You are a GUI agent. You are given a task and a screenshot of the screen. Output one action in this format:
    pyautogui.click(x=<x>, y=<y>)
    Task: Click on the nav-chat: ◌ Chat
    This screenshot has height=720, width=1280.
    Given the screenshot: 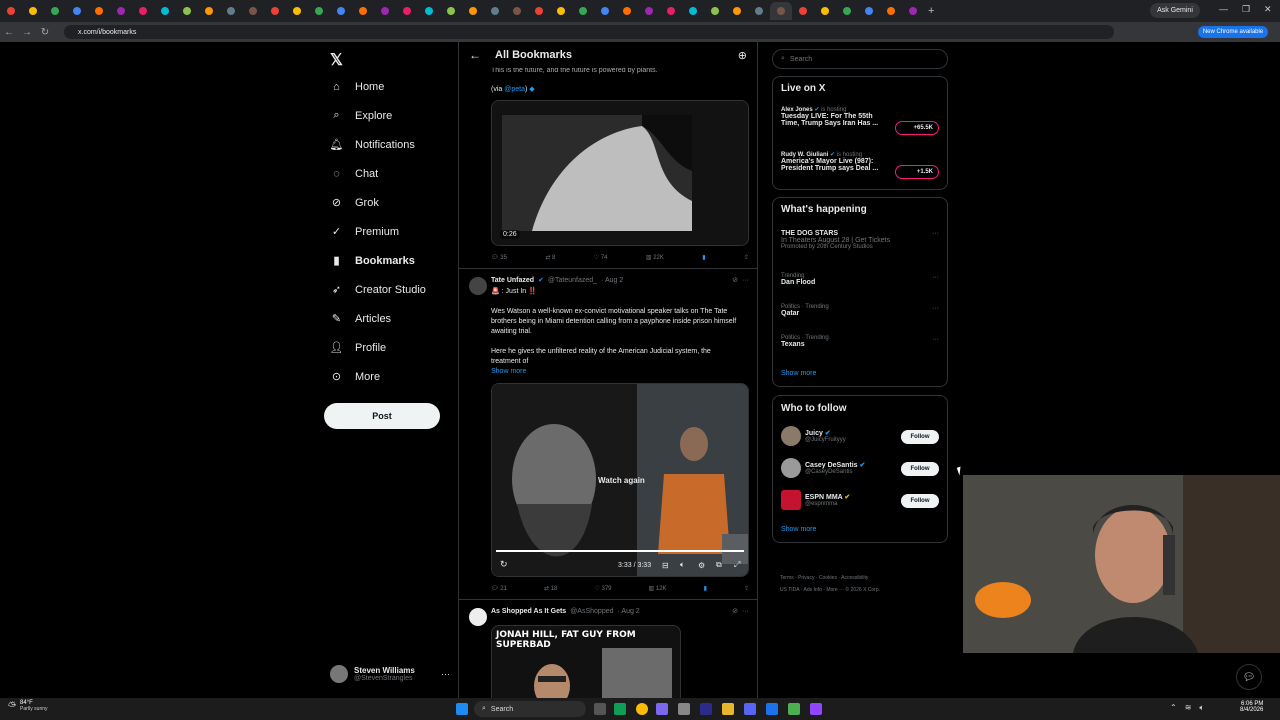 What is the action you would take?
    pyautogui.click(x=354, y=173)
    